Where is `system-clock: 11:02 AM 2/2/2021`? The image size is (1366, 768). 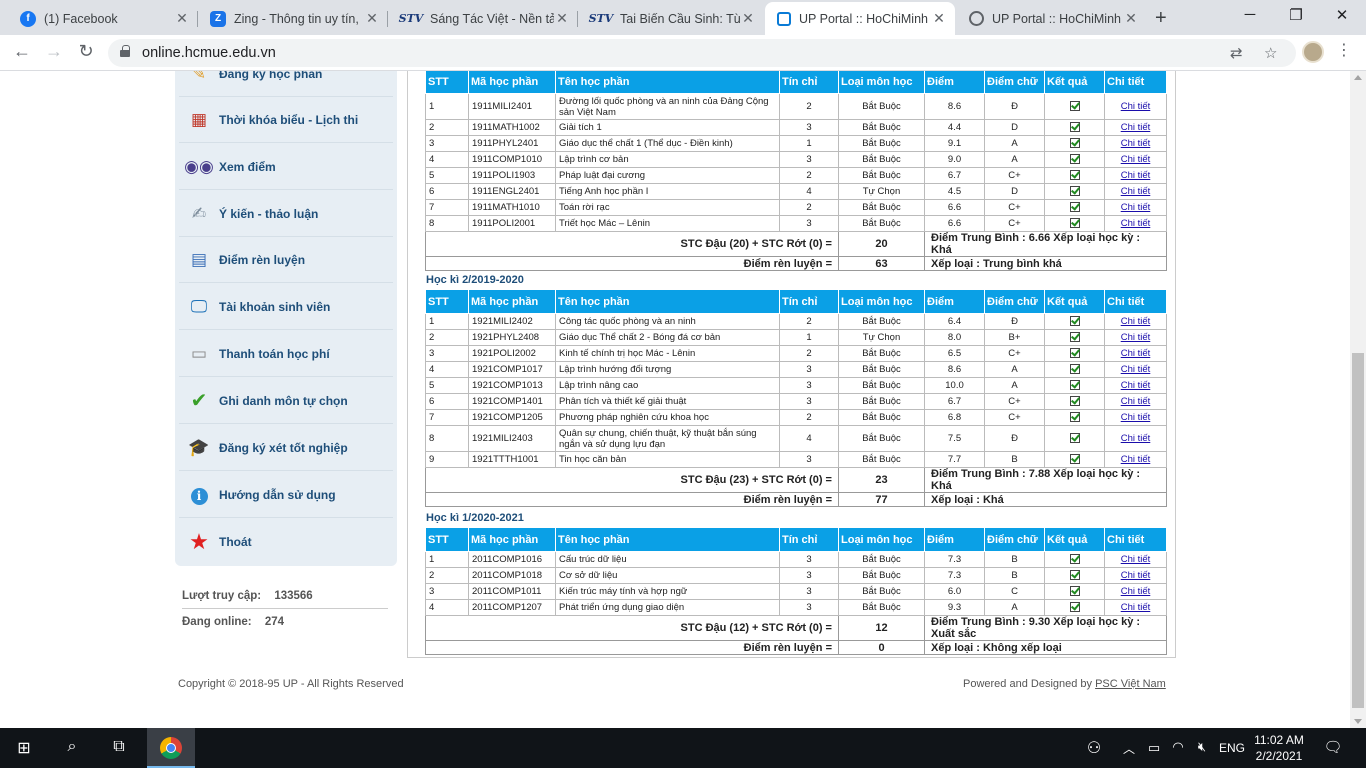
system-clock: 11:02 AM 2/2/2021 is located at coordinates (1279, 748).